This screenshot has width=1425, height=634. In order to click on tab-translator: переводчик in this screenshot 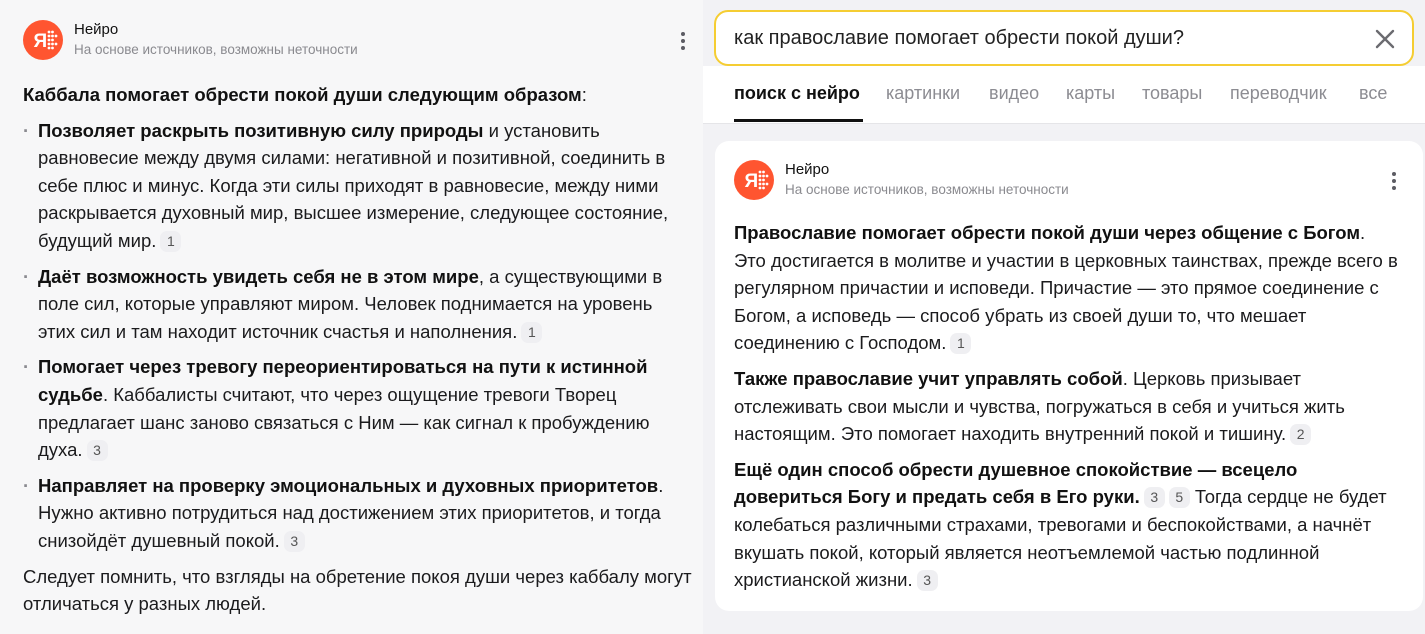, I will do `click(1278, 93)`.